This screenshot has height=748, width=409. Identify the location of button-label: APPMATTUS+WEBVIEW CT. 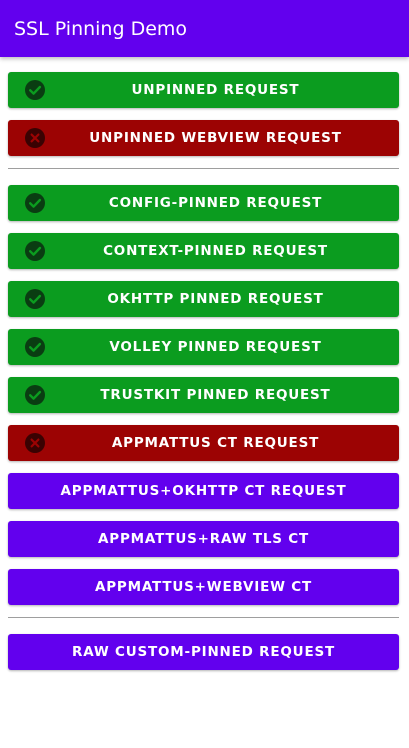
(203, 587).